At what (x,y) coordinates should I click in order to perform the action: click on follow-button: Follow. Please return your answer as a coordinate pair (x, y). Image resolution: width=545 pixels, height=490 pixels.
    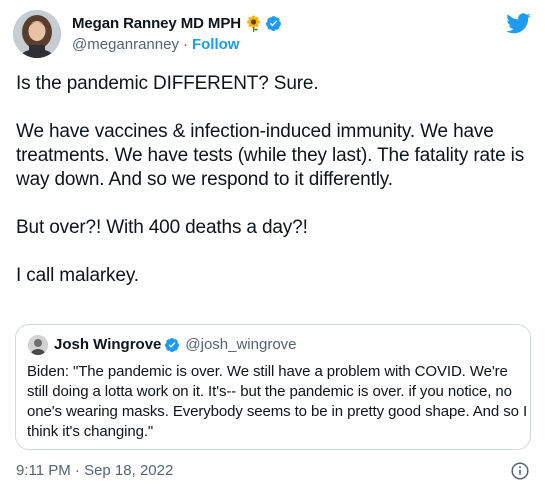
    Looking at the image, I should click on (216, 44).